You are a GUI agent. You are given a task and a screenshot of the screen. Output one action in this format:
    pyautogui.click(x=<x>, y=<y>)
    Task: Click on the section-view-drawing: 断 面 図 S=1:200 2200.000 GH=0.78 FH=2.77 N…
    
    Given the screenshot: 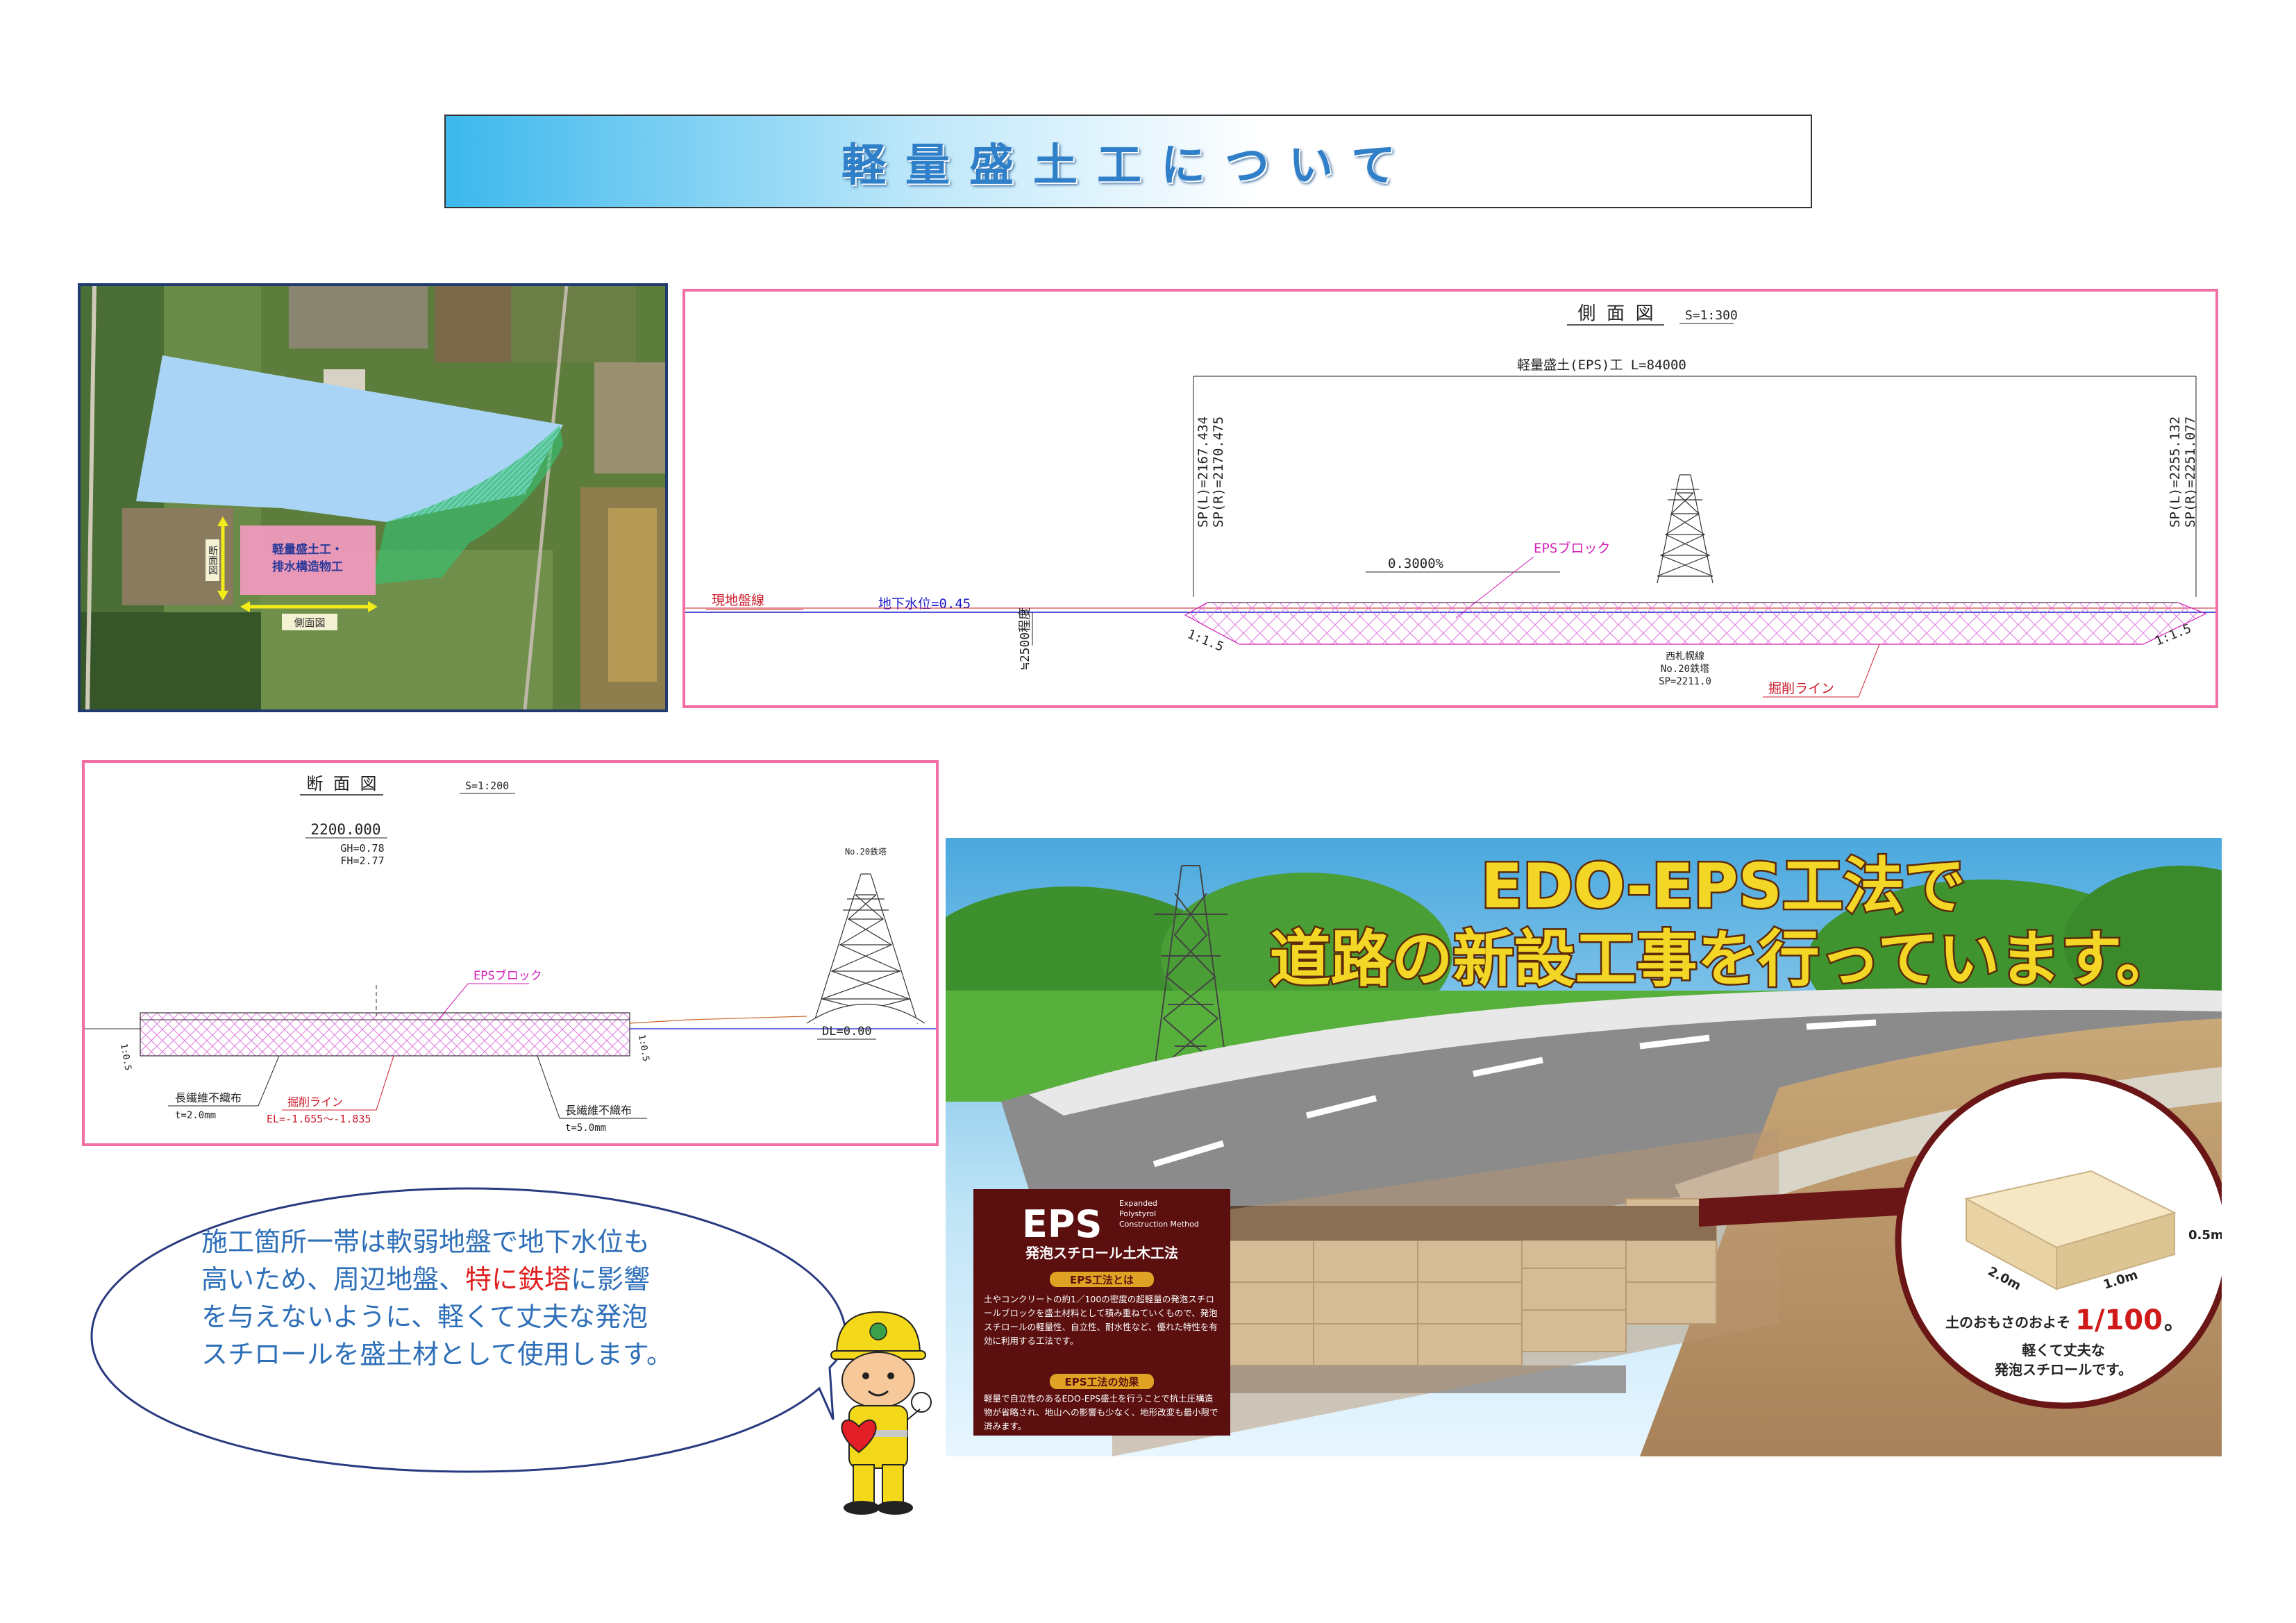 What is the action you would take?
    pyautogui.click(x=510, y=954)
    